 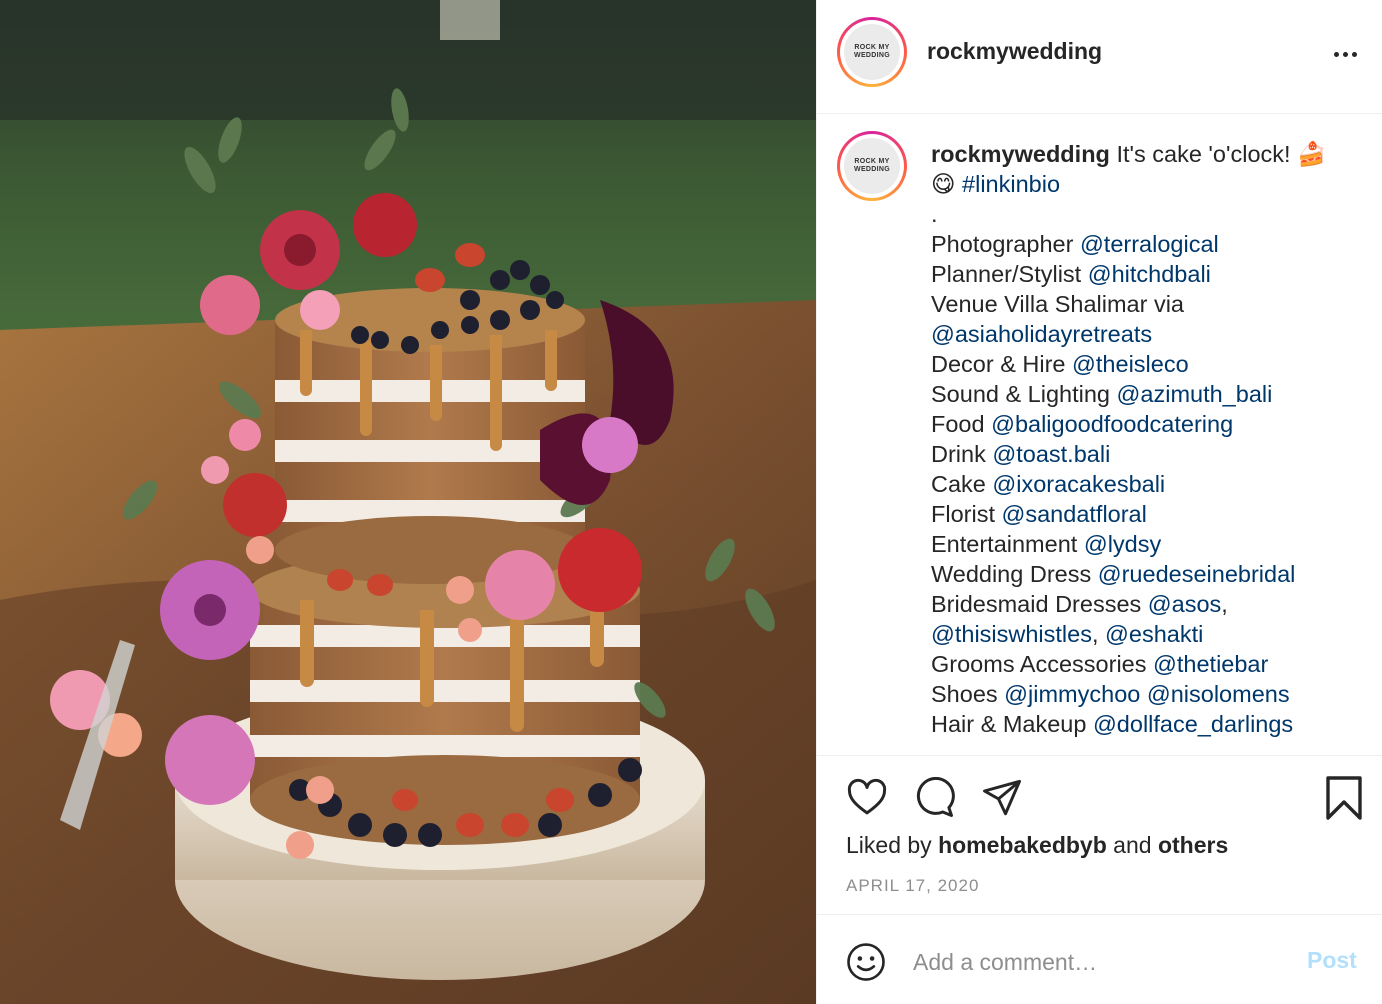 What do you see at coordinates (1002, 798) in the screenshot?
I see `share-icon` at bounding box center [1002, 798].